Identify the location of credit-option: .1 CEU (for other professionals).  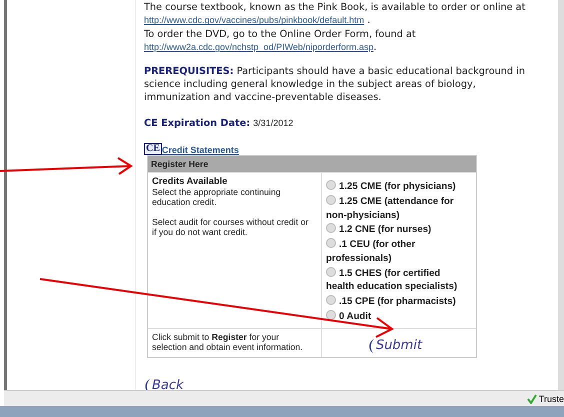
(395, 252).